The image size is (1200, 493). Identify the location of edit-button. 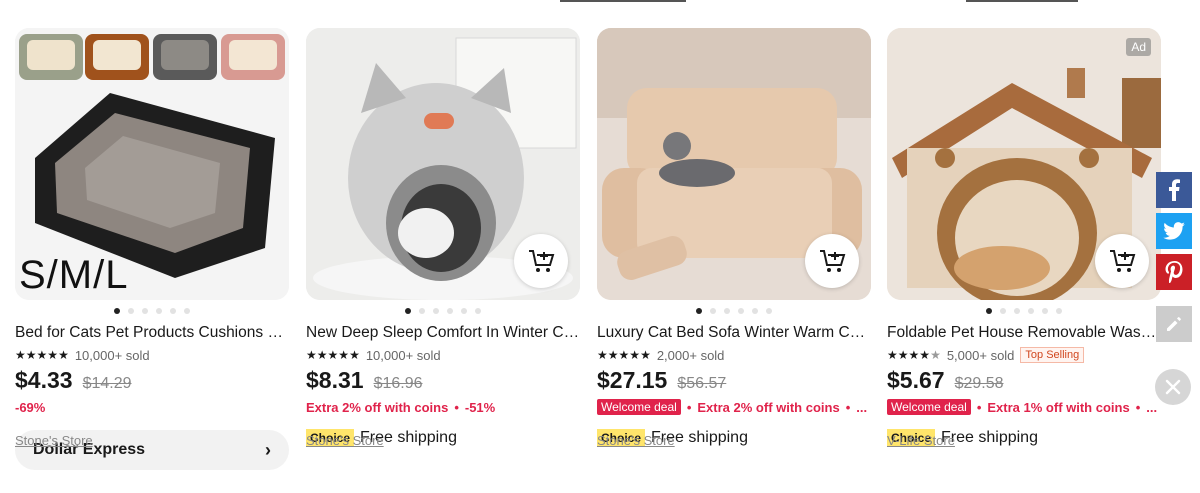
(1174, 324).